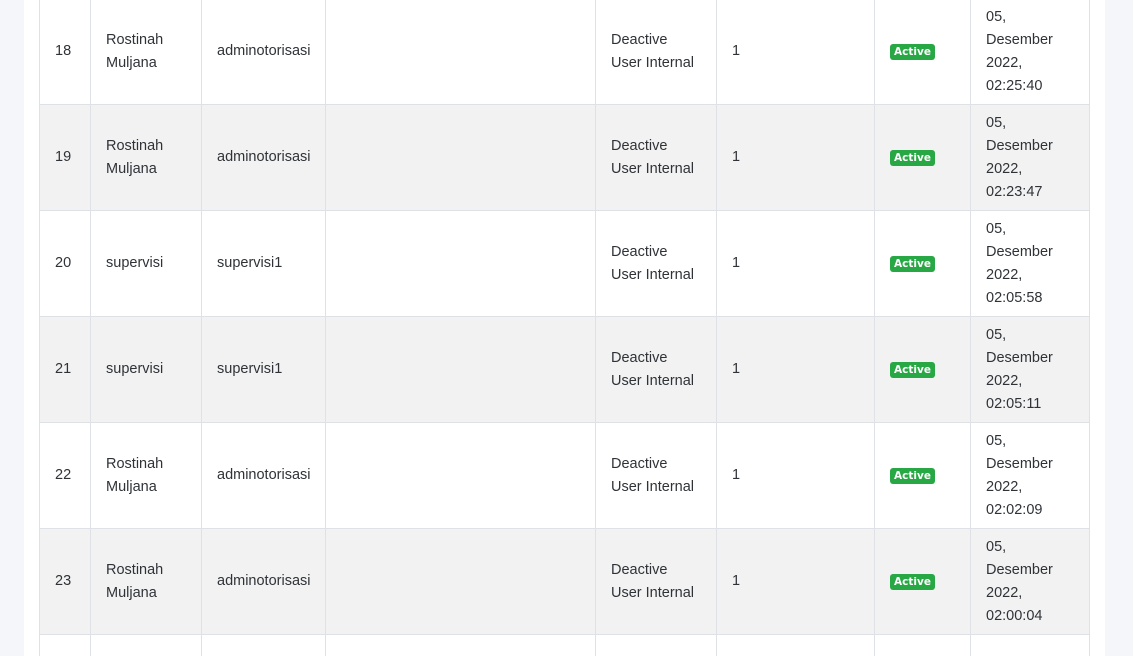 Image resolution: width=1133 pixels, height=656 pixels. I want to click on table-row-partial, so click(564, 645).